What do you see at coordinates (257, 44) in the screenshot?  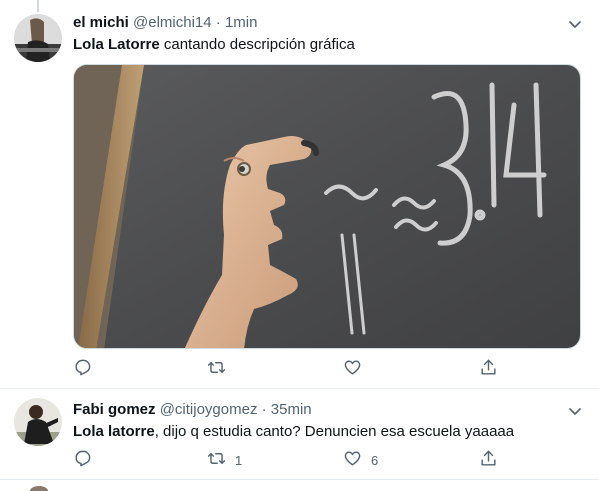 I see `tweet-body: cantando descripción gráfica` at bounding box center [257, 44].